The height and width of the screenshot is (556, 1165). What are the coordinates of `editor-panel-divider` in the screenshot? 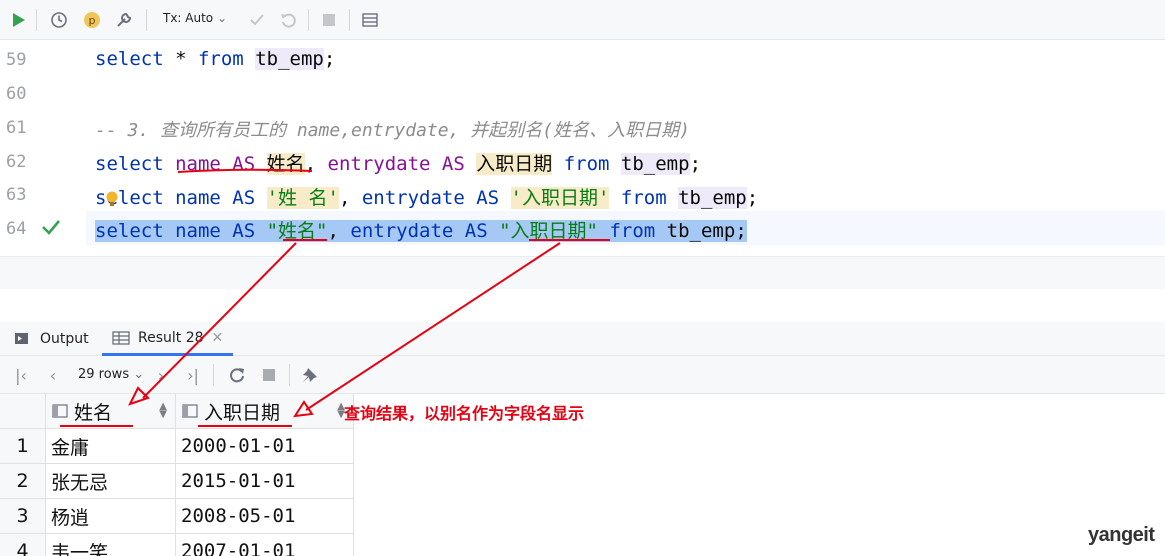 It's located at (582, 272).